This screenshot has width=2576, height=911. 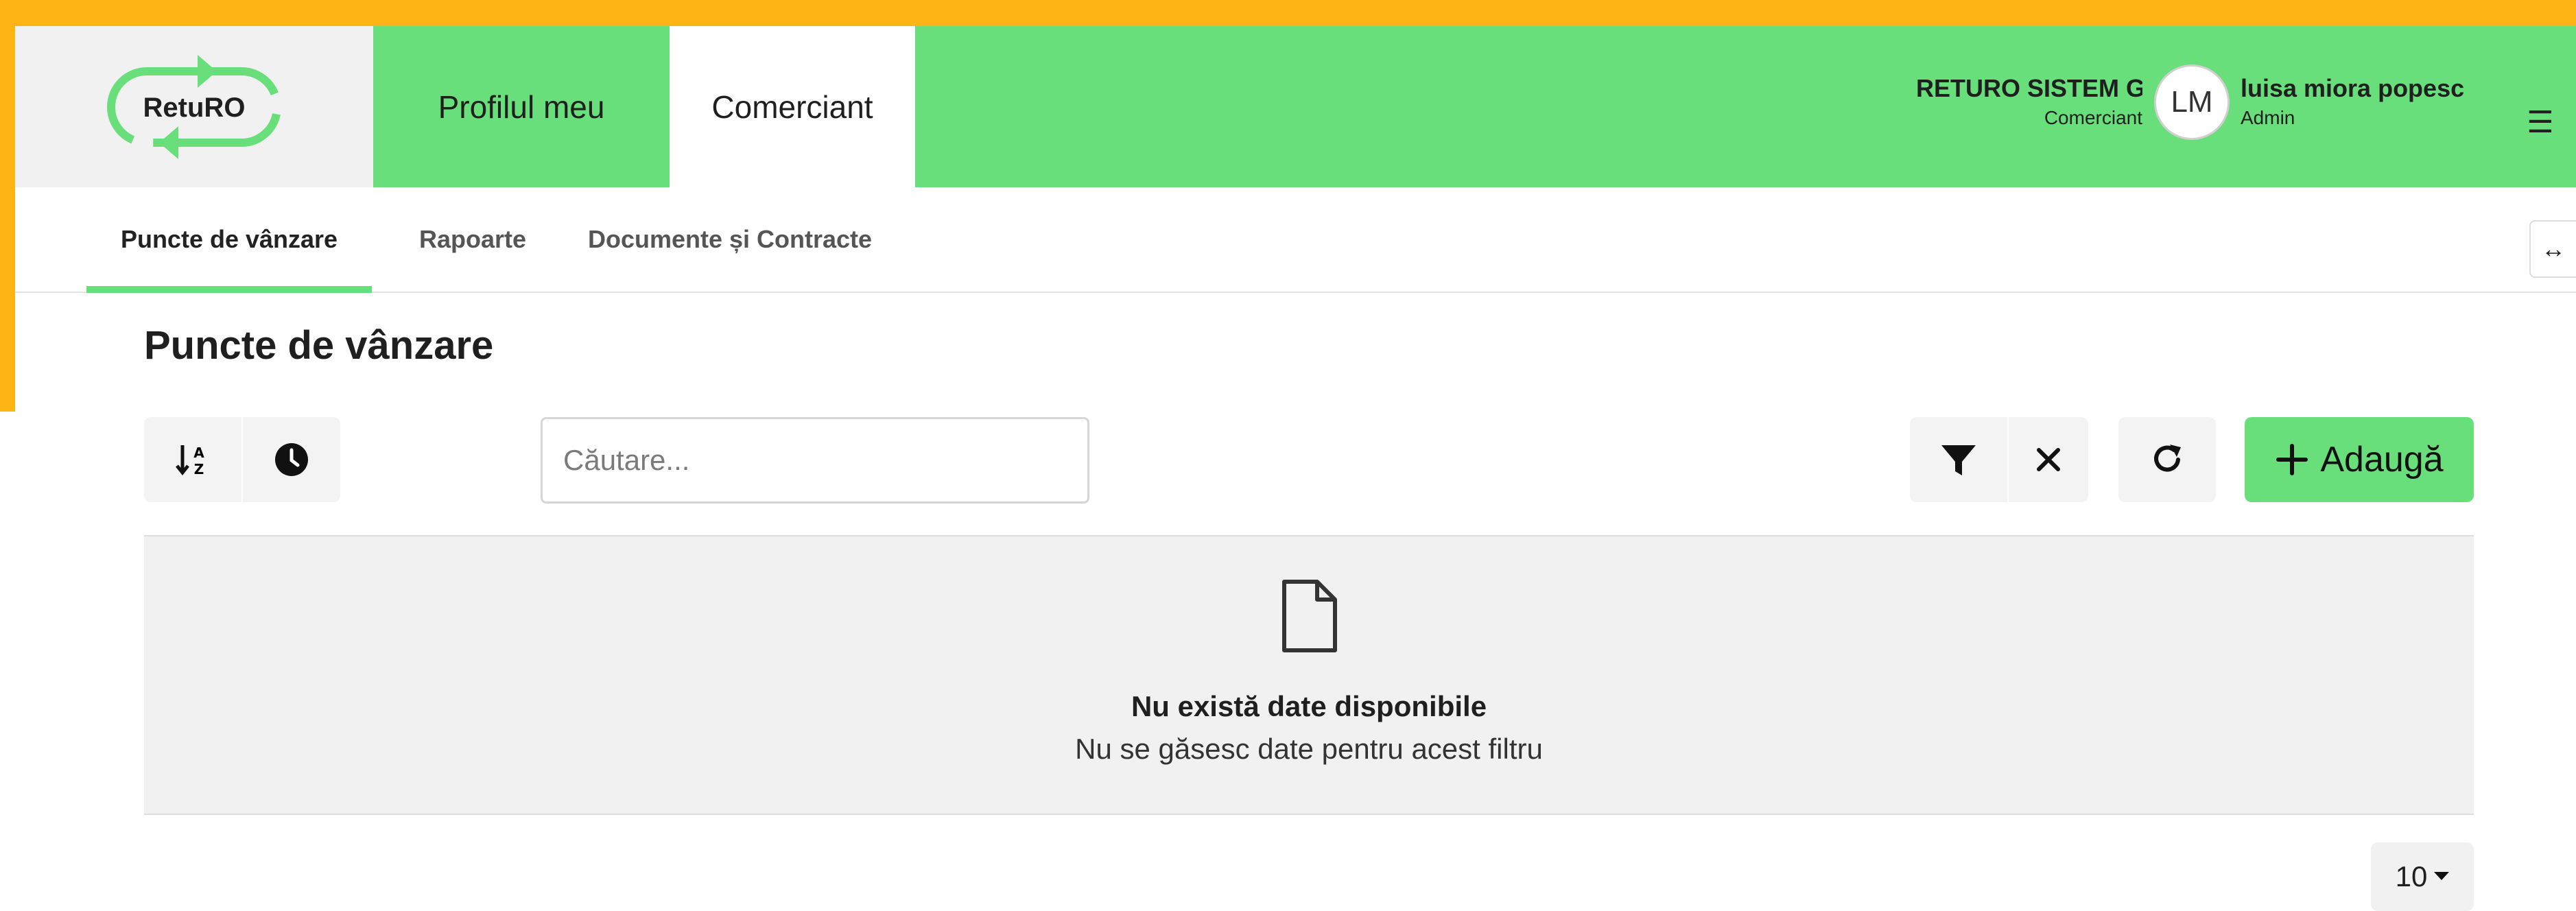 I want to click on tab-label: Comerciant, so click(x=792, y=106).